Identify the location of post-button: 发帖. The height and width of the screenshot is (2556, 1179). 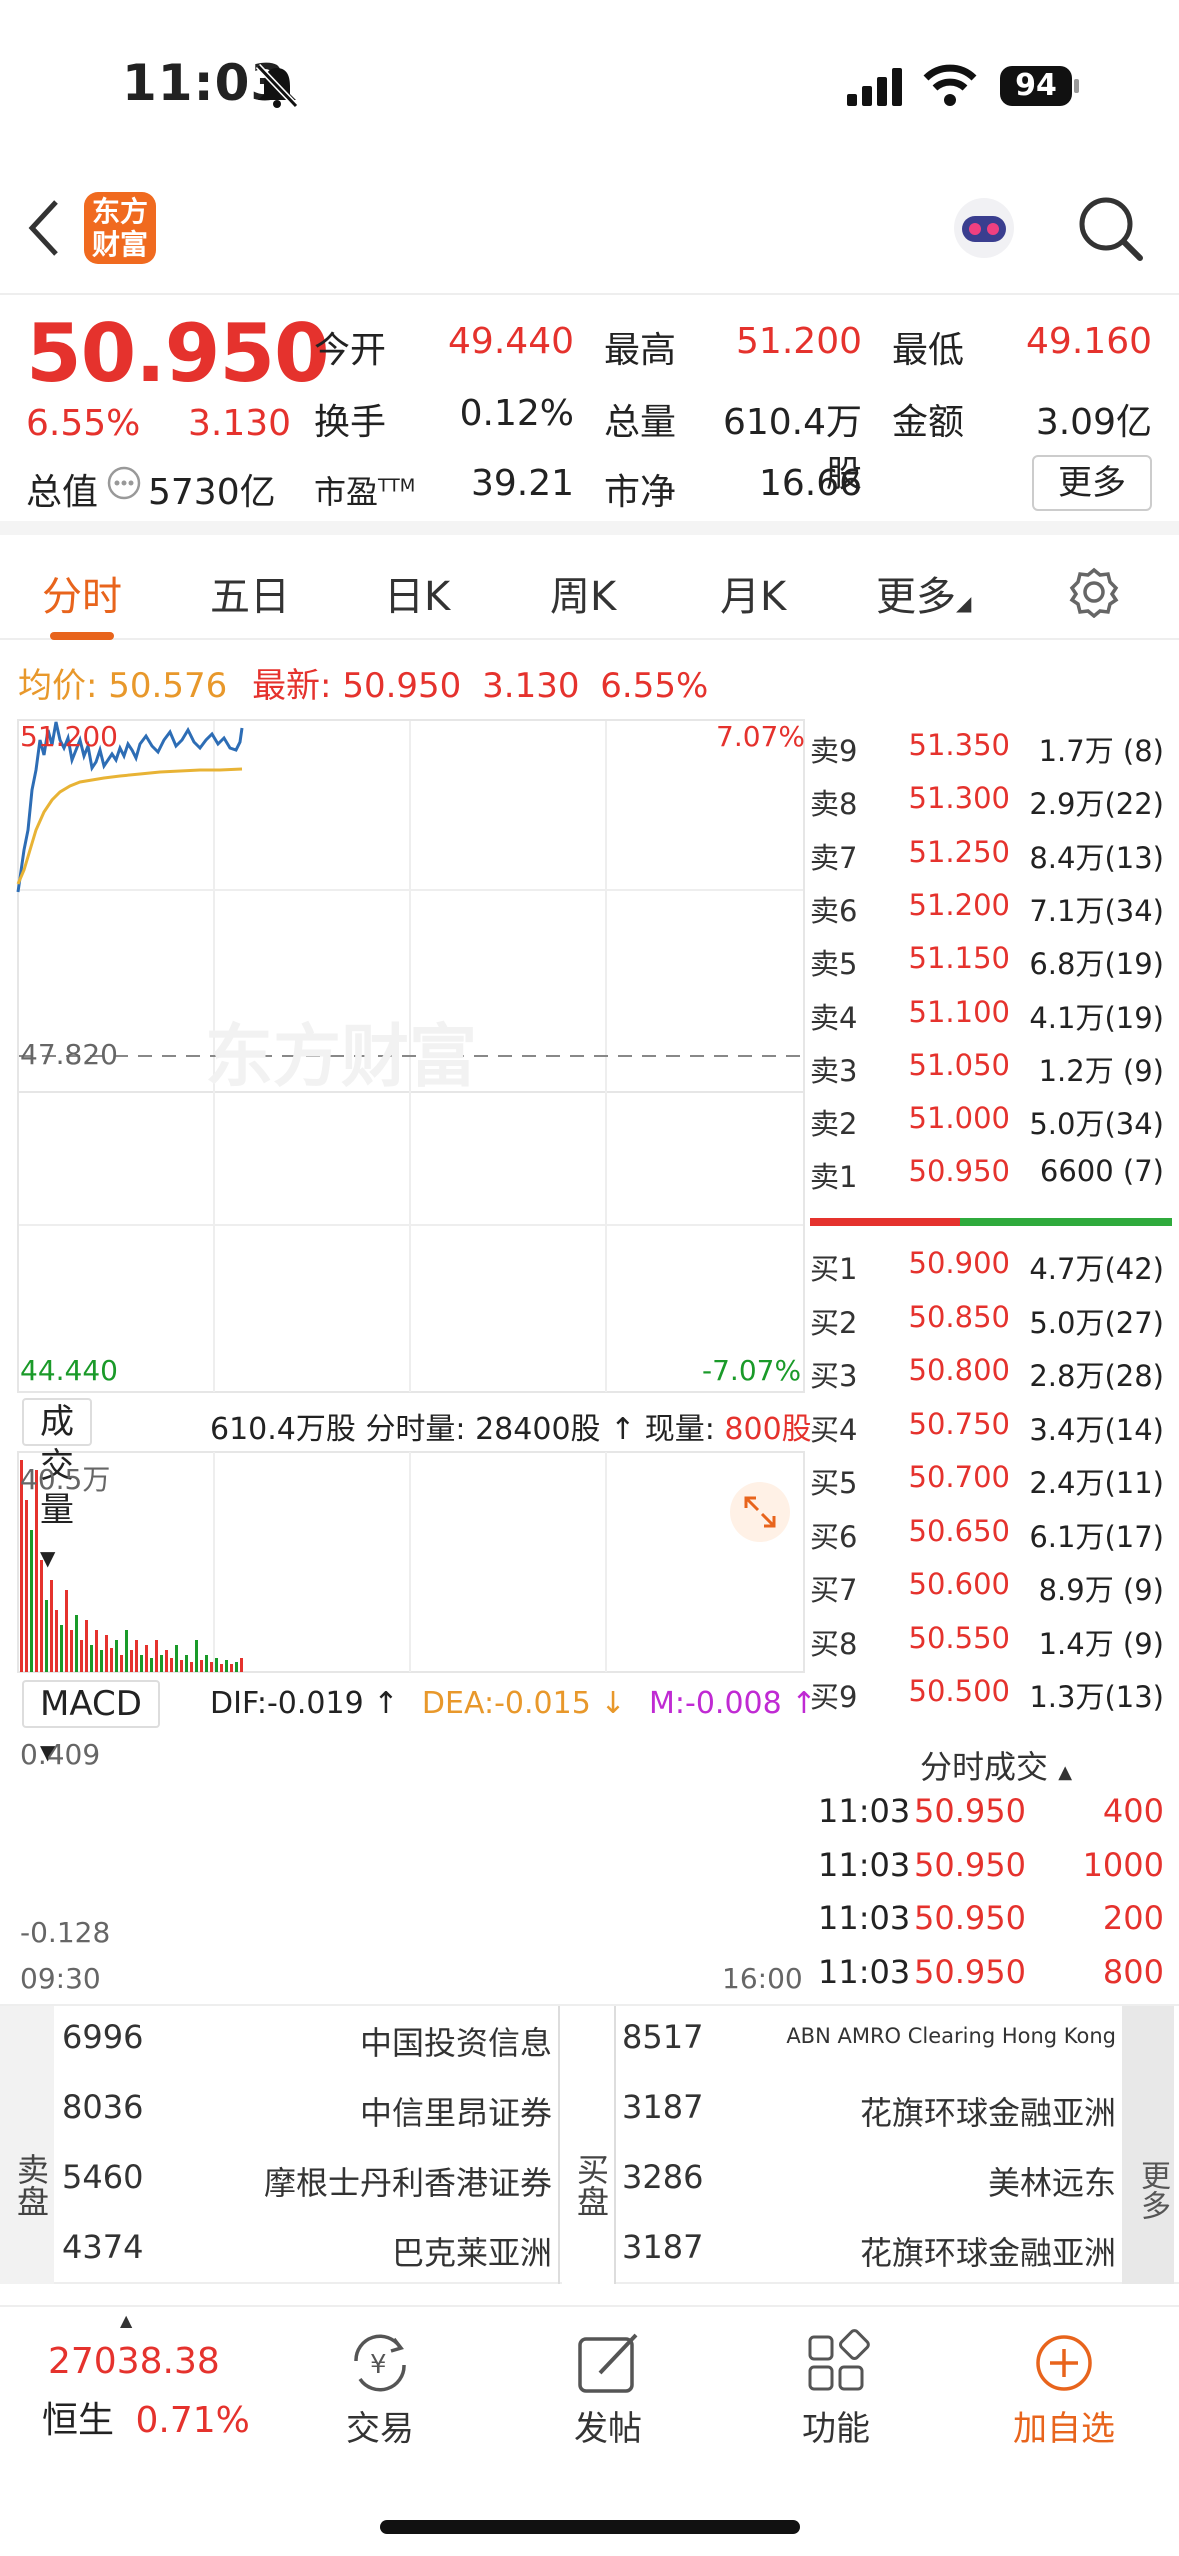
(608, 2388).